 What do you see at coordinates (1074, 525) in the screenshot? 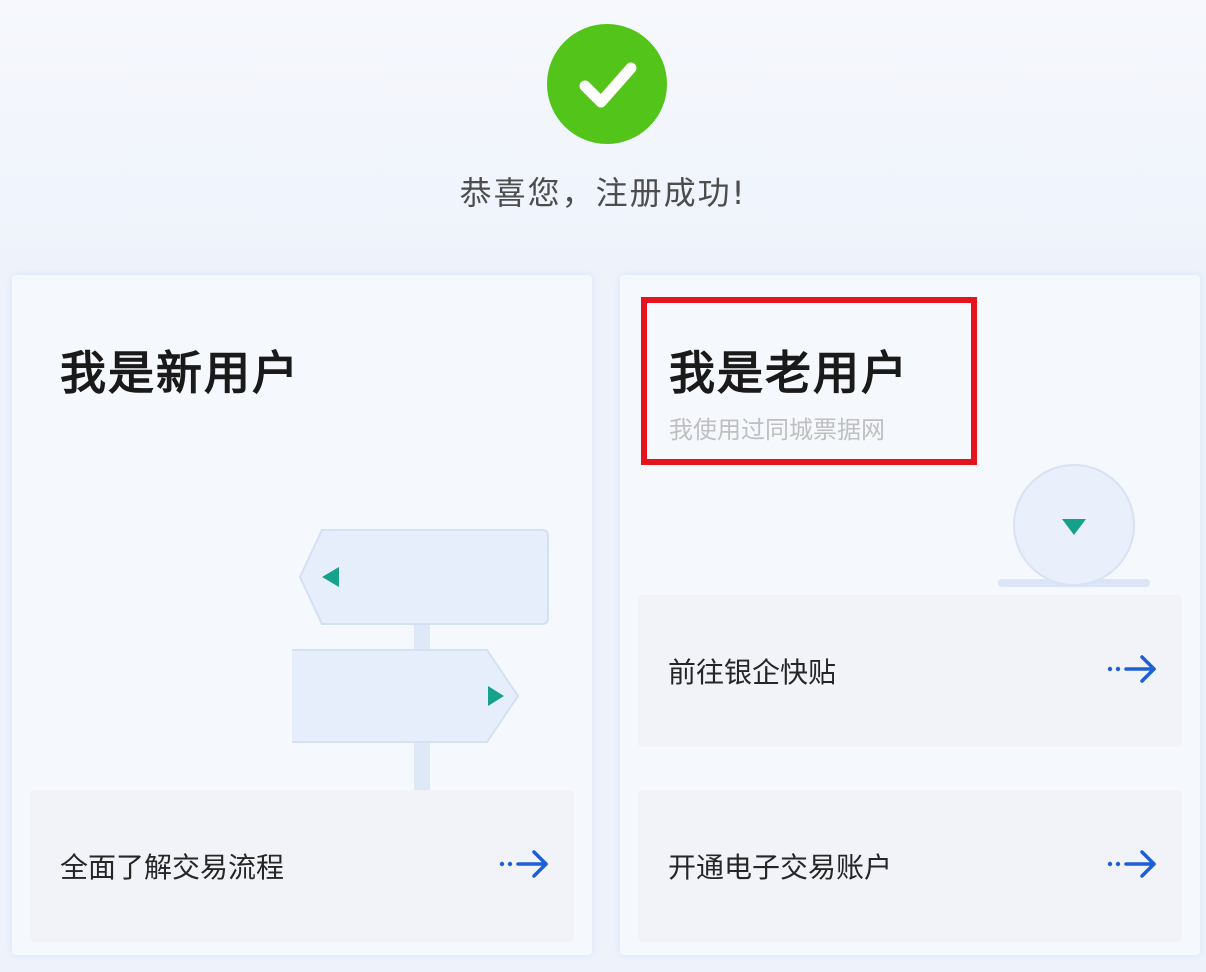
I see `location-pin-icon` at bounding box center [1074, 525].